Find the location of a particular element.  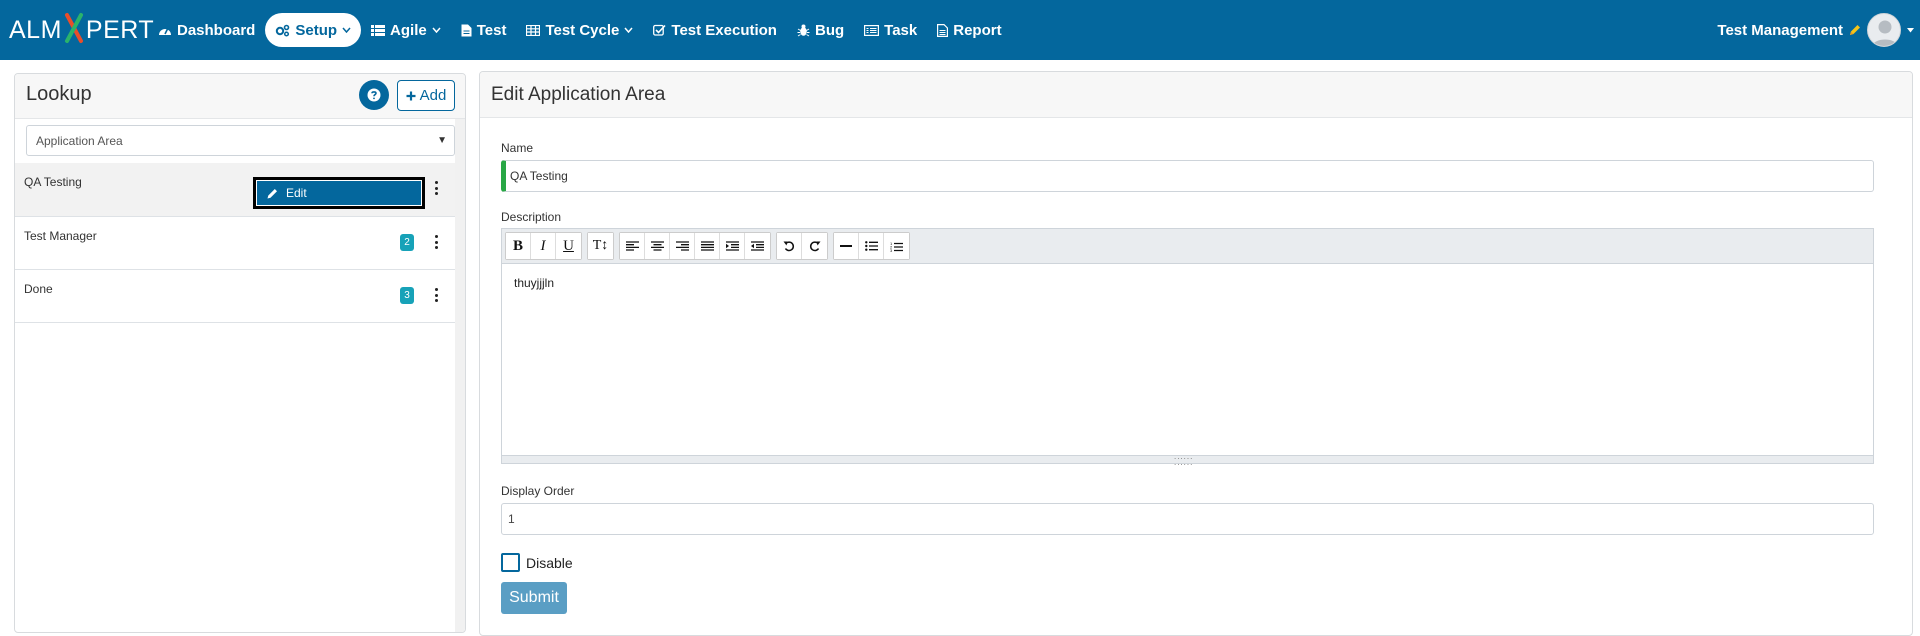

editor-resize-handle: ⋅⋅⋅⋅⋅⋅ ⋅⋅⋅⋅⋅⋅ is located at coordinates (1187, 462).